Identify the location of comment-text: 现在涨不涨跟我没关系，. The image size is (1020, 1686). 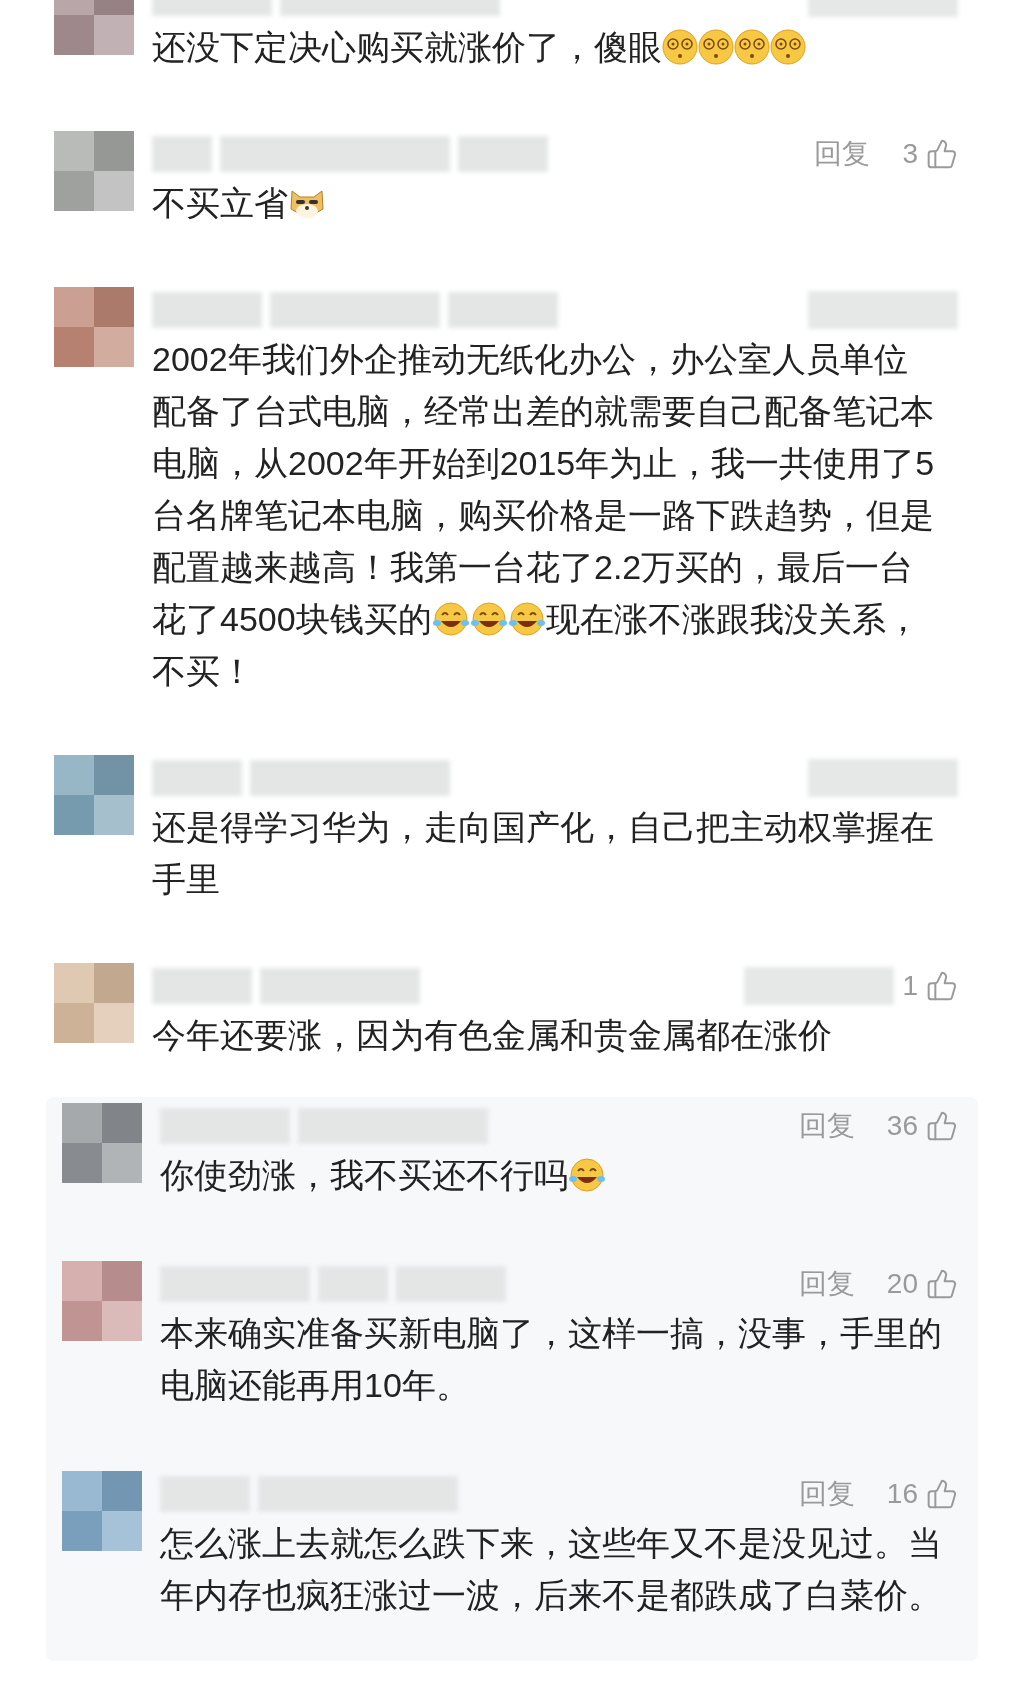
(732, 619).